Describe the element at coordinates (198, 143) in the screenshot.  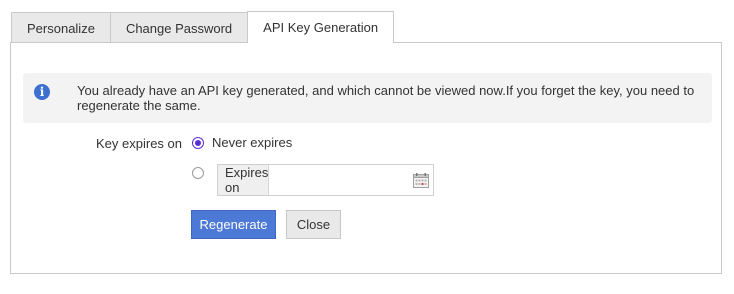
I see `never-expires-radio` at that location.